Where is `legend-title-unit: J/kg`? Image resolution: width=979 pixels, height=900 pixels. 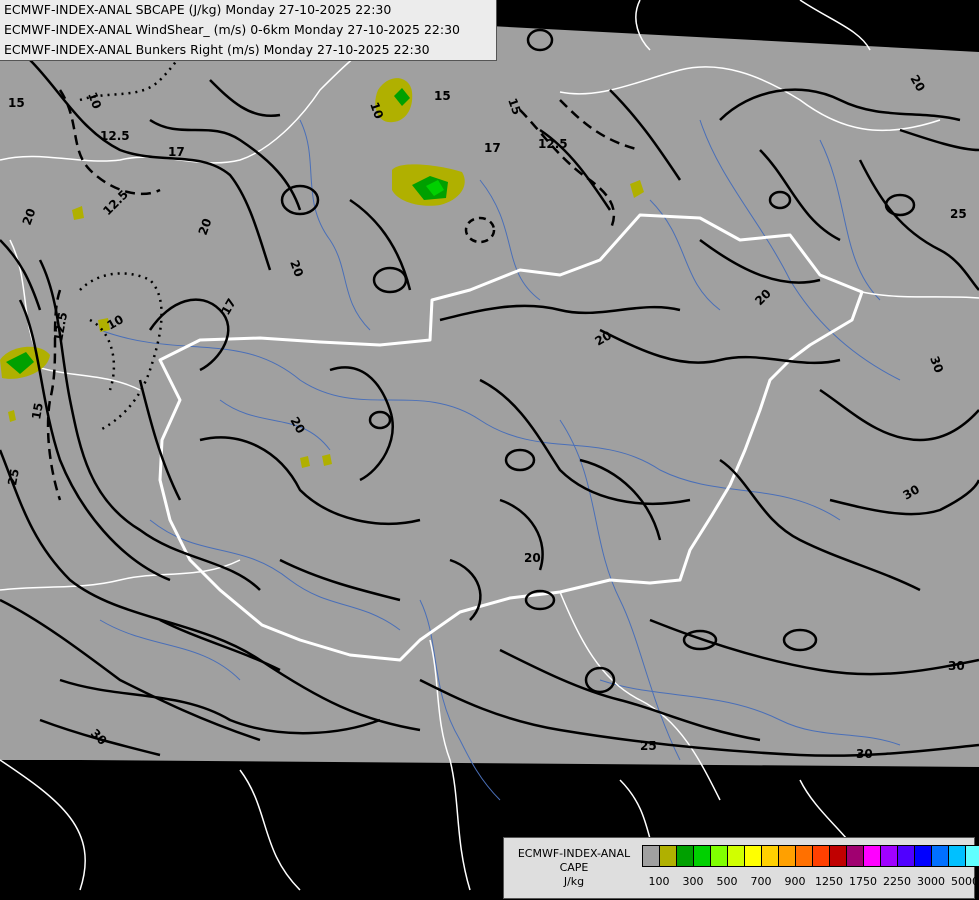 legend-title-unit: J/kg is located at coordinates (574, 881).